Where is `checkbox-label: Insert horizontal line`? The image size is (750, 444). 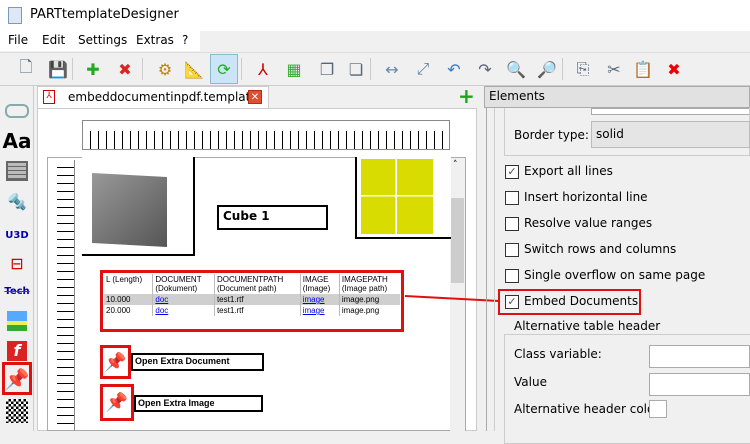
checkbox-label: Insert horizontal line is located at coordinates (586, 197).